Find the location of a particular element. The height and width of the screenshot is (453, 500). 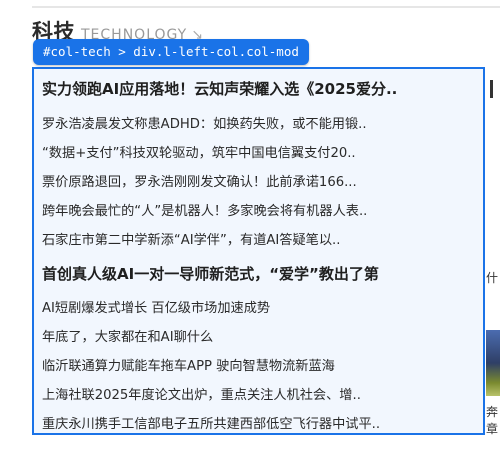

news-item: 年底了，大家都在和AI聊什么 is located at coordinates (257, 335).